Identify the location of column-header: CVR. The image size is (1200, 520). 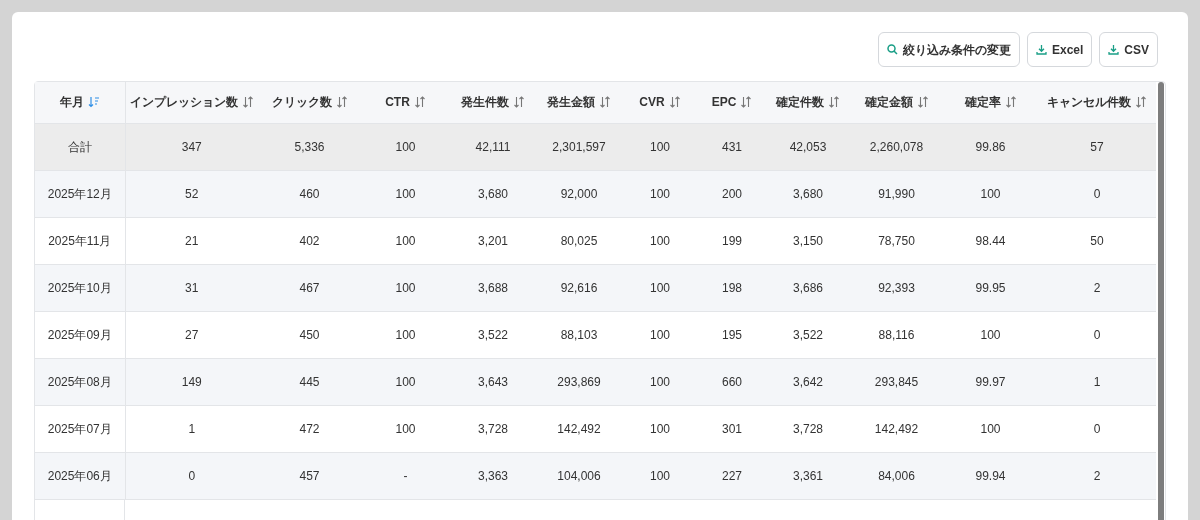
(660, 102).